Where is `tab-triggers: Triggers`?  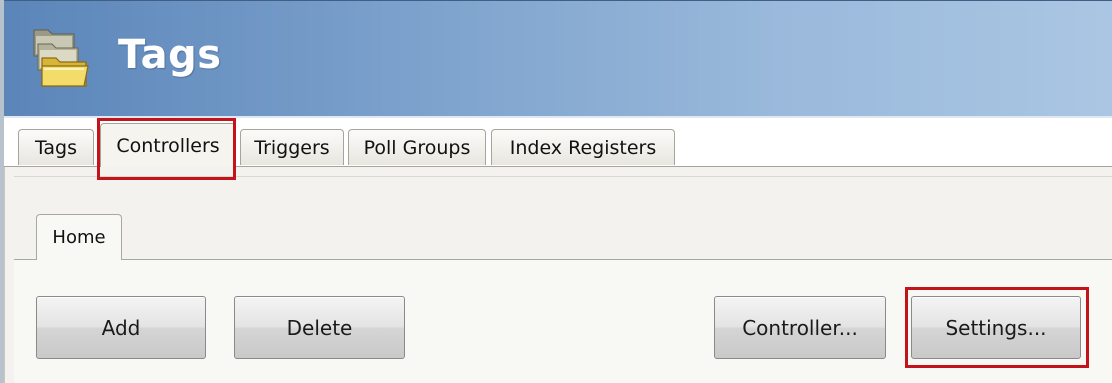 tab-triggers: Triggers is located at coordinates (292, 147).